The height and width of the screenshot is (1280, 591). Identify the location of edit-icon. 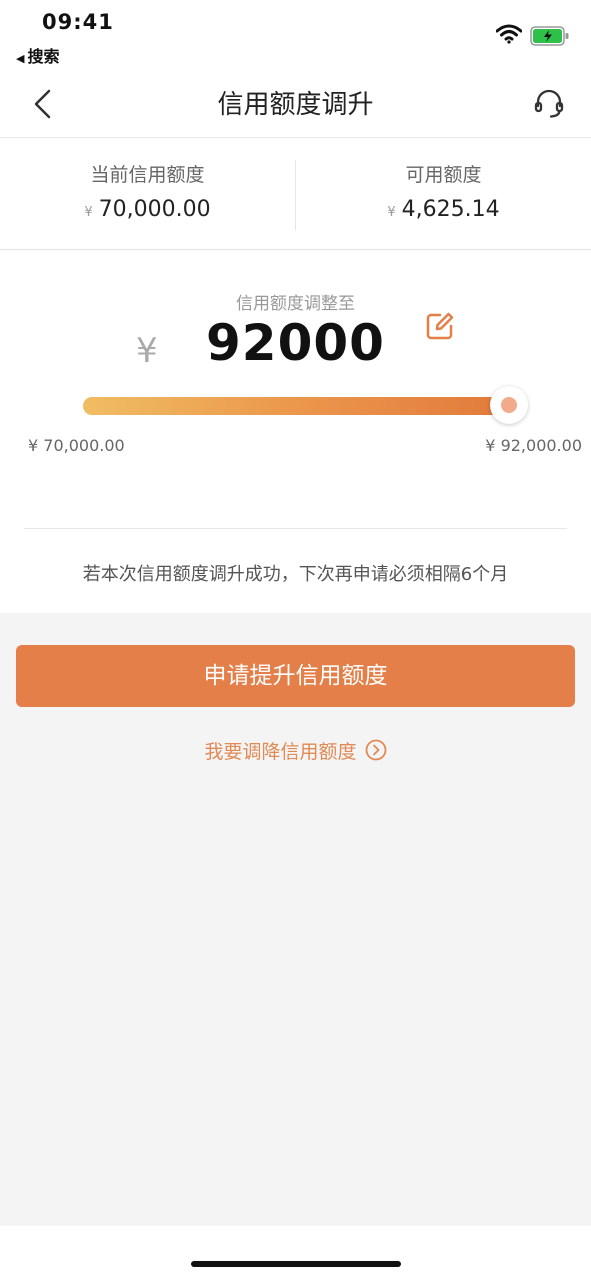
(440, 326).